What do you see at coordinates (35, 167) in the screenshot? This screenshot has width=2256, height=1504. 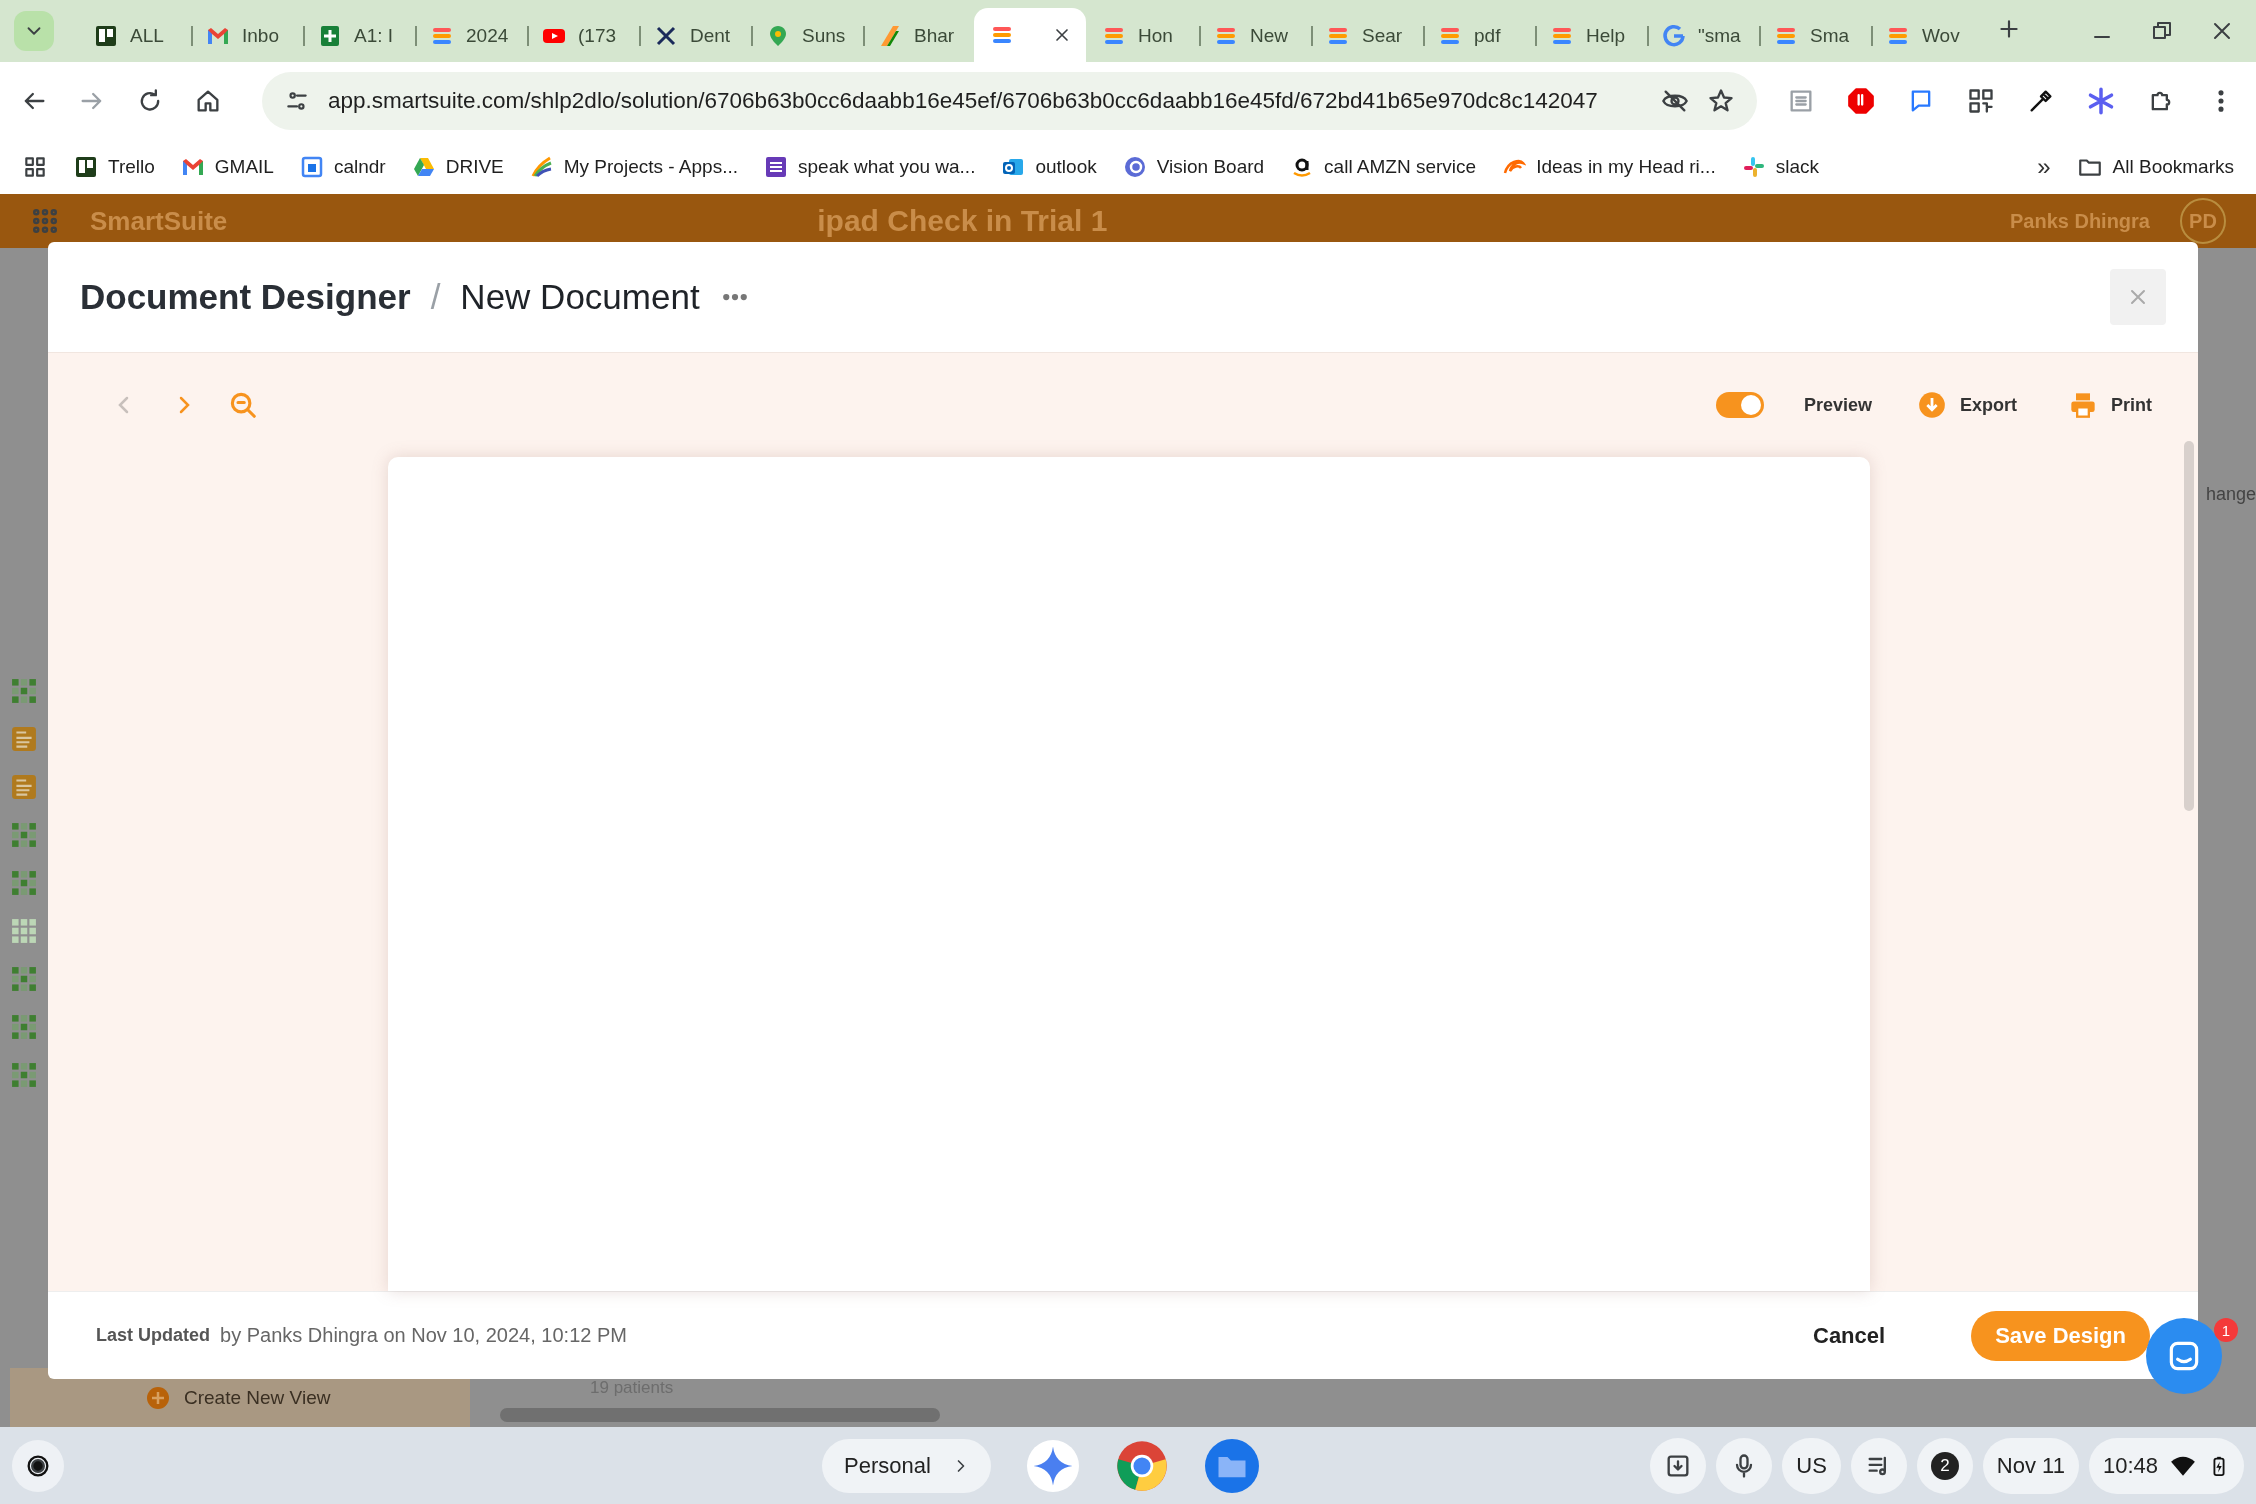 I see `apps-grid-icon` at bounding box center [35, 167].